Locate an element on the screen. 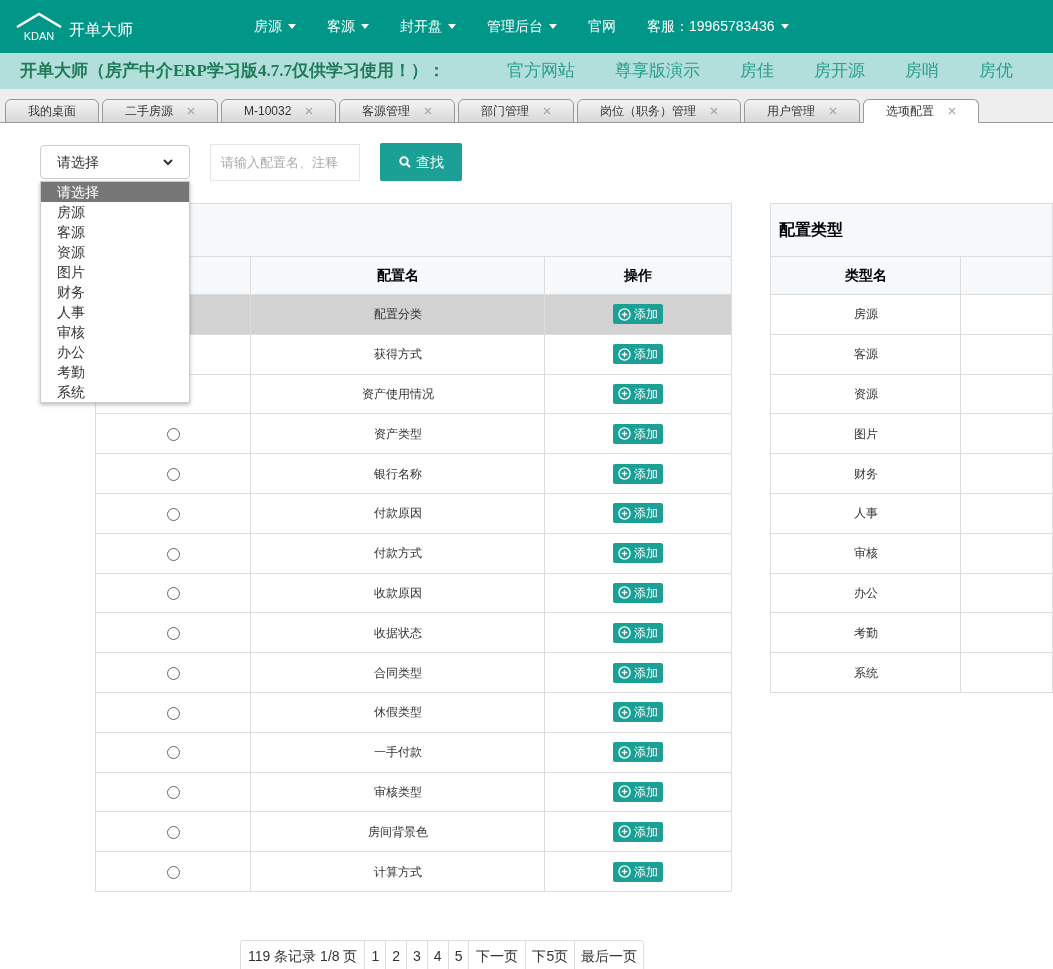  table-row: 资产类型 添加 is located at coordinates (413, 433).